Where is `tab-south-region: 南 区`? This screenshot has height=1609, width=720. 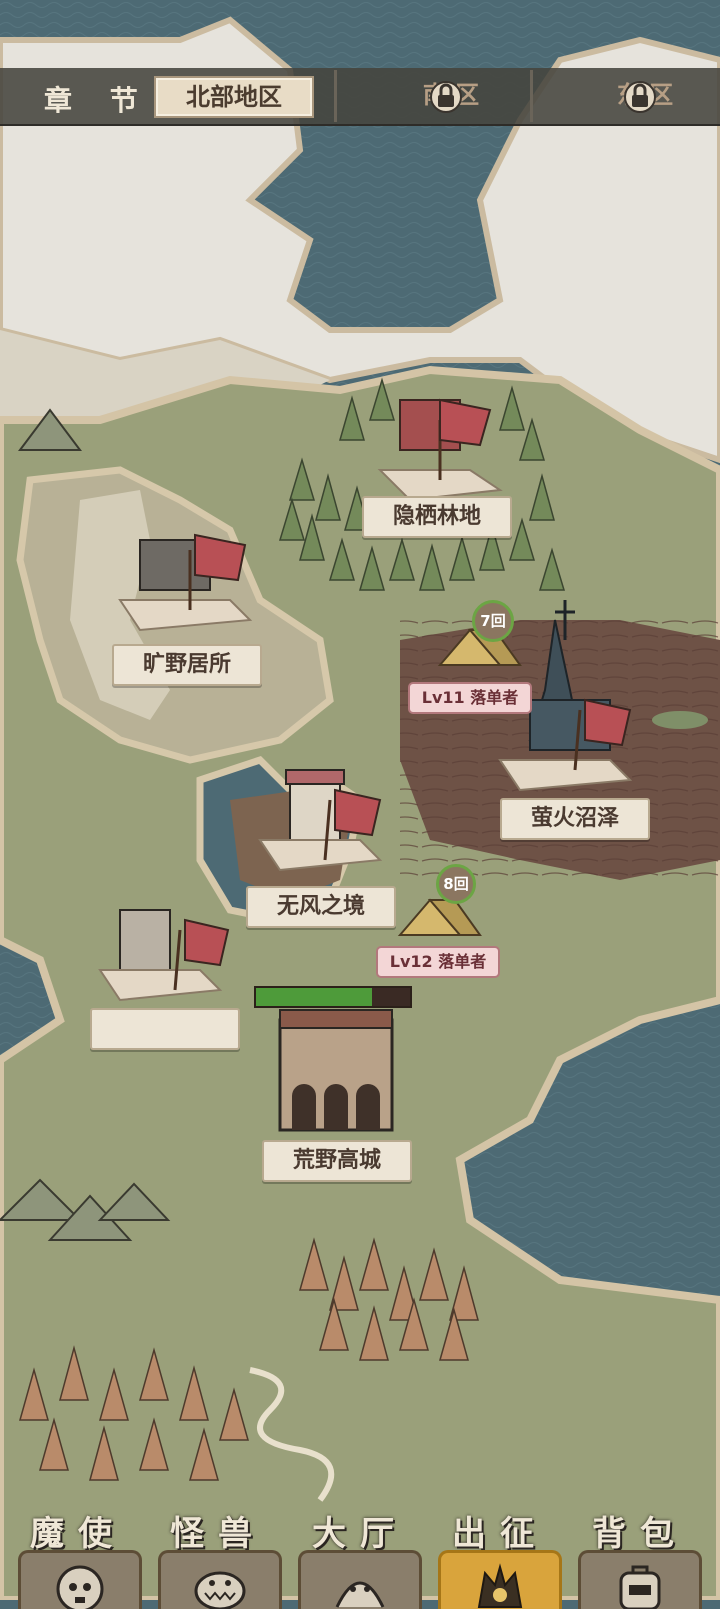
tab-south-region: 南 区 is located at coordinates (451, 95).